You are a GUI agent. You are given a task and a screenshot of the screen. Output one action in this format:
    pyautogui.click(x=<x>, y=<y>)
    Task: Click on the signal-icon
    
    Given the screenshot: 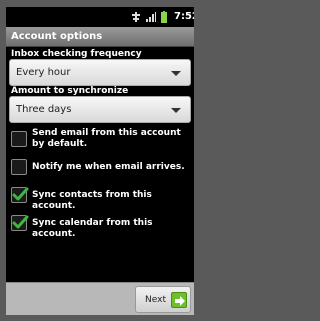 What is the action you would take?
    pyautogui.click(x=151, y=17)
    